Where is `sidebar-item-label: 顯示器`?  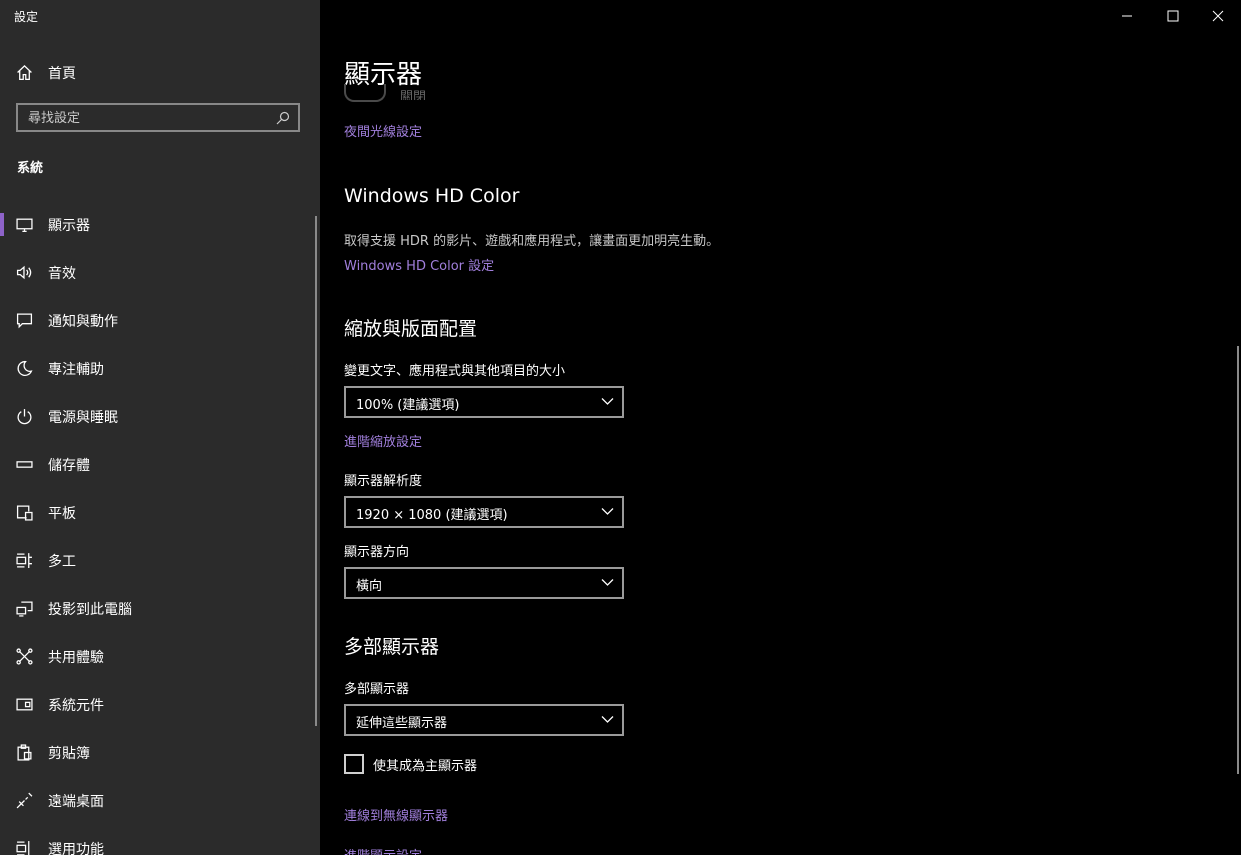 sidebar-item-label: 顯示器 is located at coordinates (69, 226).